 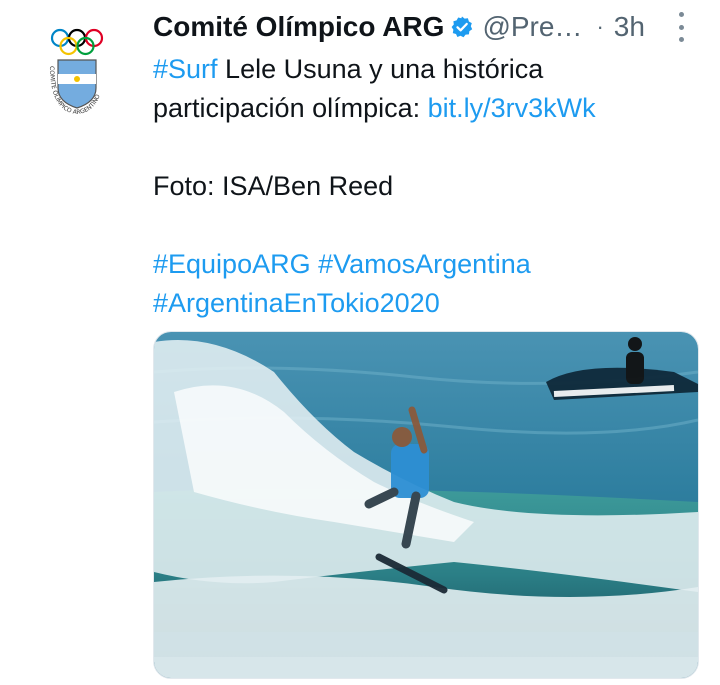 What do you see at coordinates (298, 27) in the screenshot?
I see `author-name: Comité Olímpico ARG` at bounding box center [298, 27].